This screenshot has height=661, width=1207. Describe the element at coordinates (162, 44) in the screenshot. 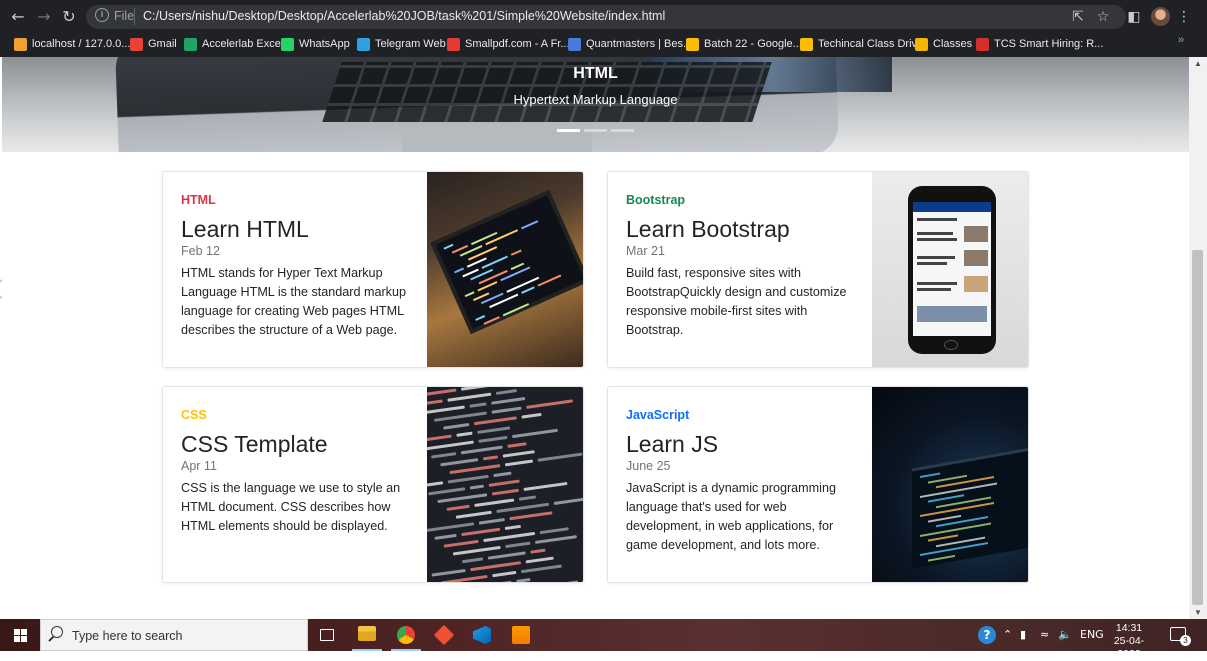

I see `bookmark-label: Gmail` at that location.